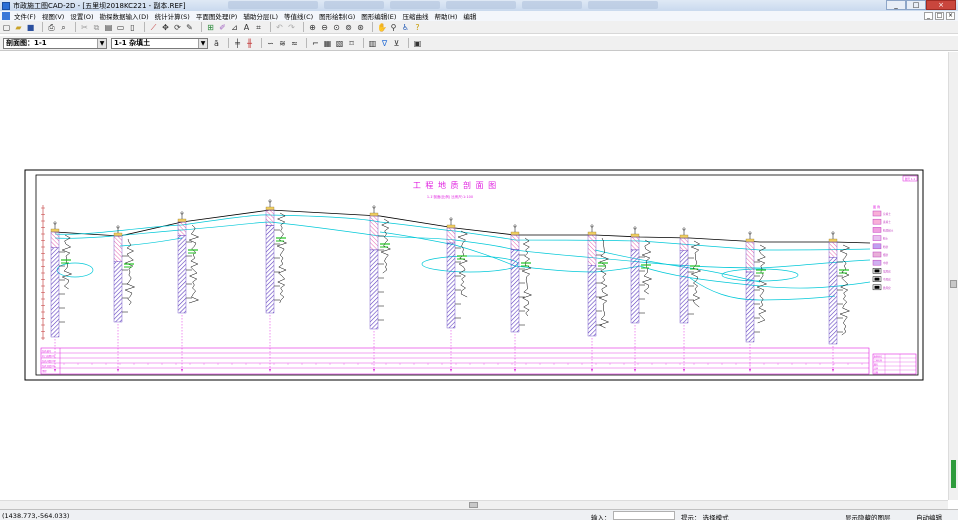 This screenshot has width=958, height=520. Describe the element at coordinates (396, 43) in the screenshot. I see `sample-icon: ⊻` at that location.